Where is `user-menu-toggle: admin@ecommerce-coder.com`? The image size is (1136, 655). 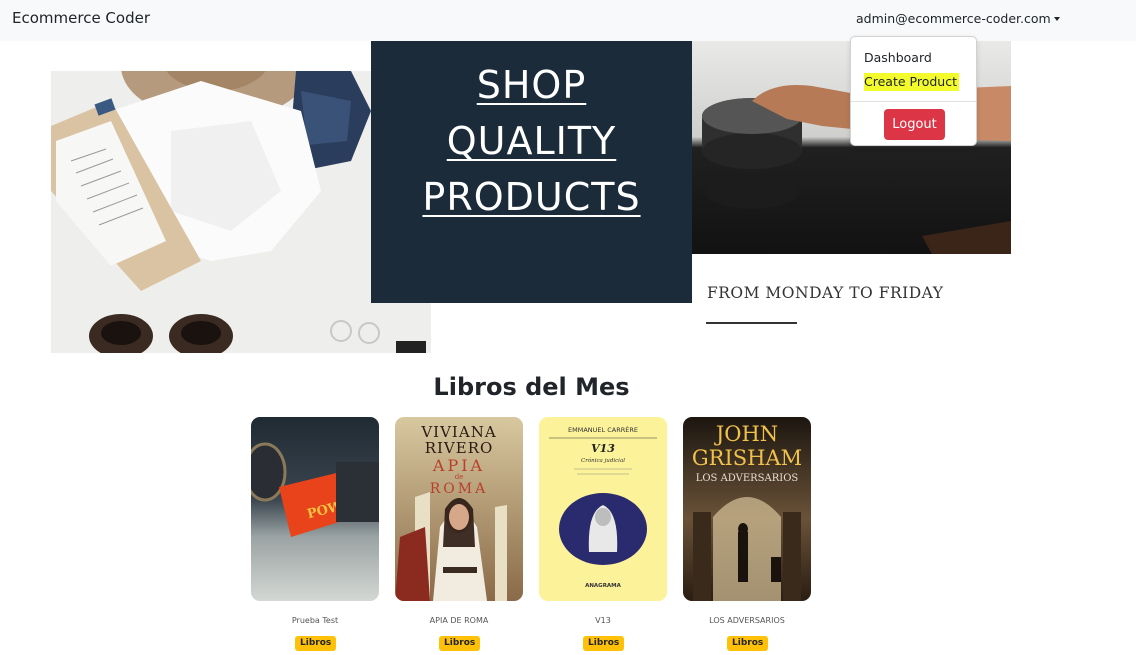 user-menu-toggle: admin@ecommerce-coder.com is located at coordinates (958, 18).